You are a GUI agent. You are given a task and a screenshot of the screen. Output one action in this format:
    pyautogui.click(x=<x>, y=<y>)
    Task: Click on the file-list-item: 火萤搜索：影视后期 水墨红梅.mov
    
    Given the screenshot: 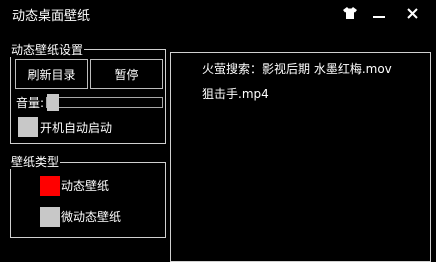 What is the action you would take?
    pyautogui.click(x=297, y=69)
    